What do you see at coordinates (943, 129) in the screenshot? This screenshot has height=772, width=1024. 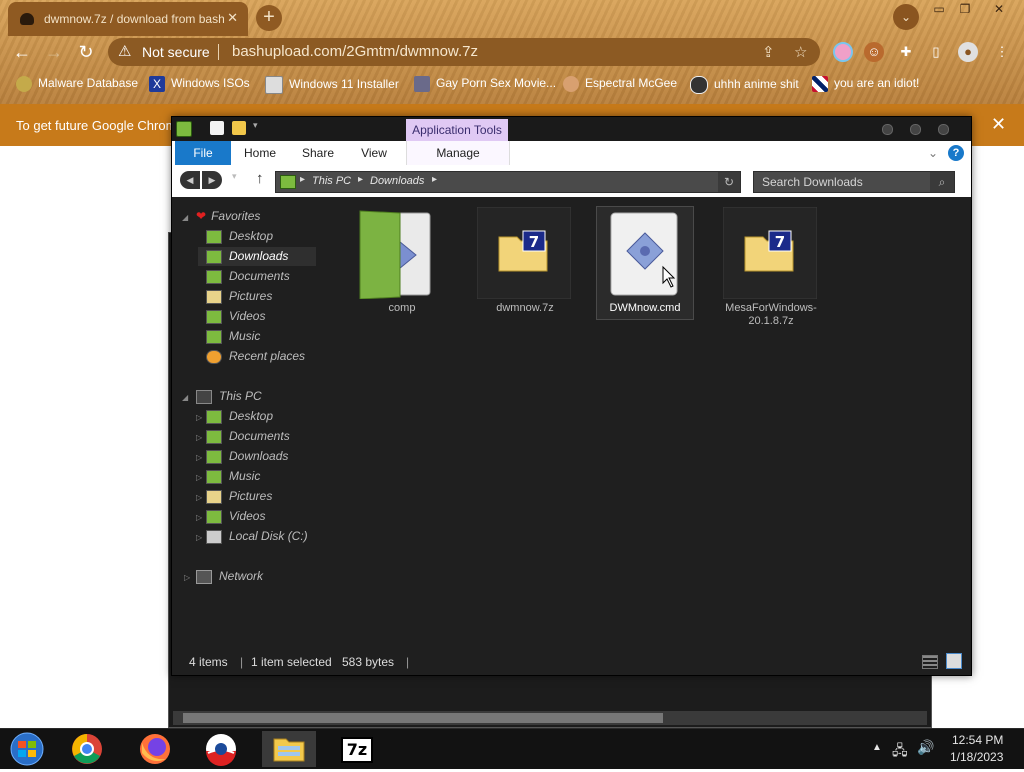 I see `close-button` at bounding box center [943, 129].